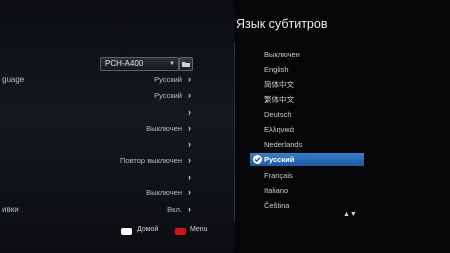 The image size is (450, 253). What do you see at coordinates (164, 128) in the screenshot?
I see `row-value-setting-off: Выключен` at bounding box center [164, 128].